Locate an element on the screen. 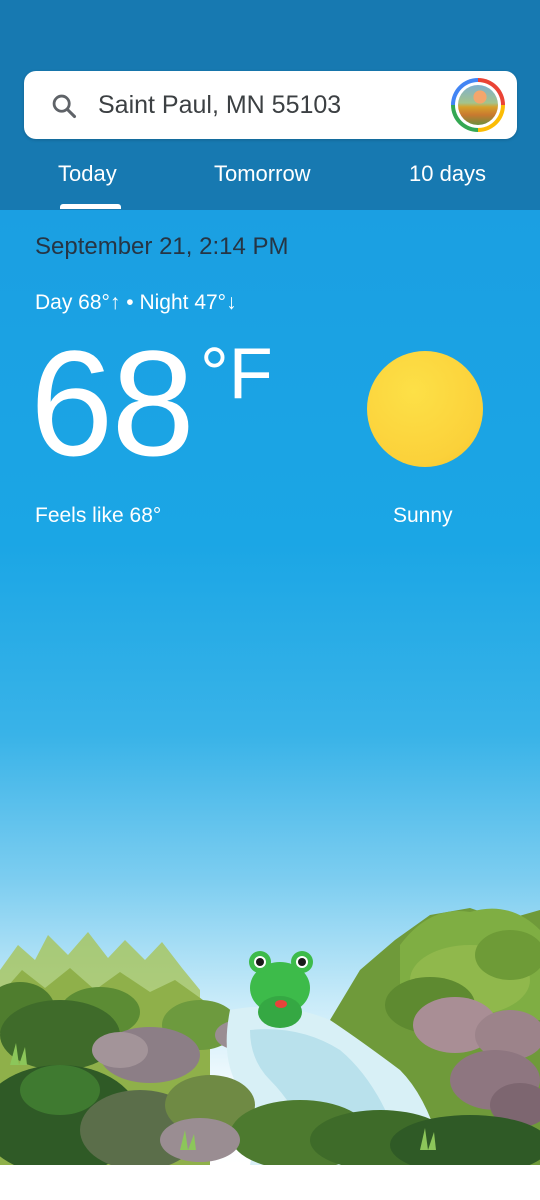  search-bar: Saint Paul, MN 55103 is located at coordinates (270, 105).